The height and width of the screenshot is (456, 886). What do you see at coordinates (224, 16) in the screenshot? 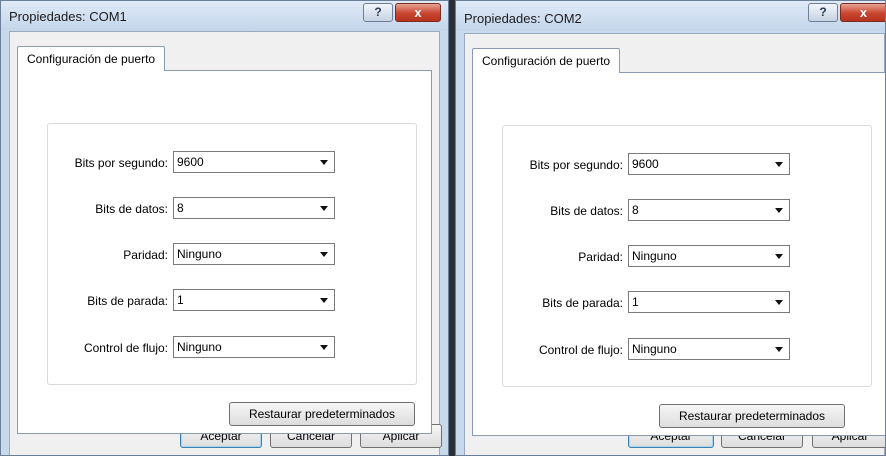
I see `title-bar: Propiedades: COM1 ? x` at bounding box center [224, 16].